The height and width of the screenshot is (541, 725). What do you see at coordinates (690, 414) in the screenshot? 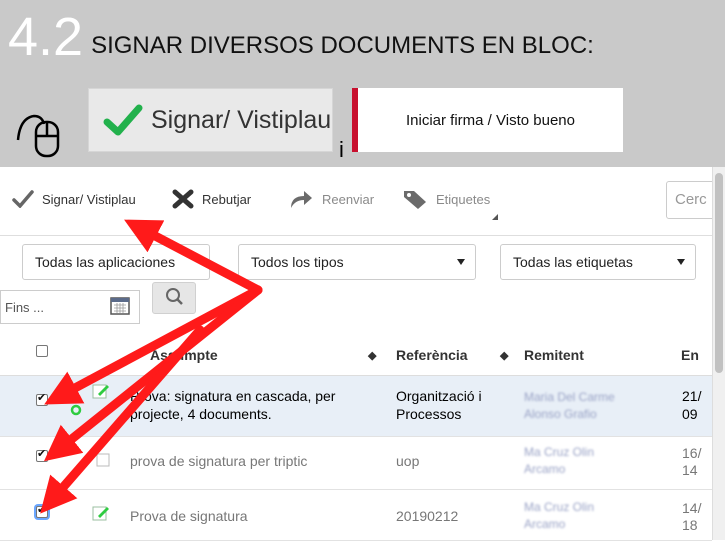
I see `date-line-2: 09` at bounding box center [690, 414].